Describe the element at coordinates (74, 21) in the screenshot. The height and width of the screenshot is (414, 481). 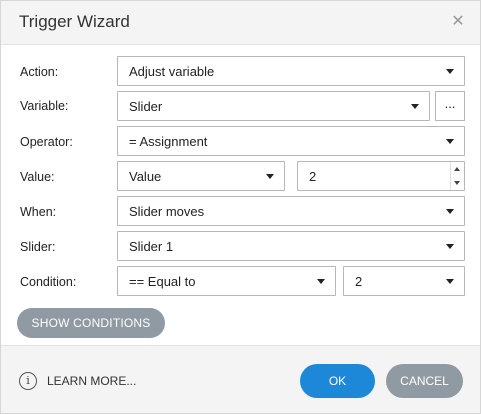
I see `dialog-title: Trigger Wizard` at that location.